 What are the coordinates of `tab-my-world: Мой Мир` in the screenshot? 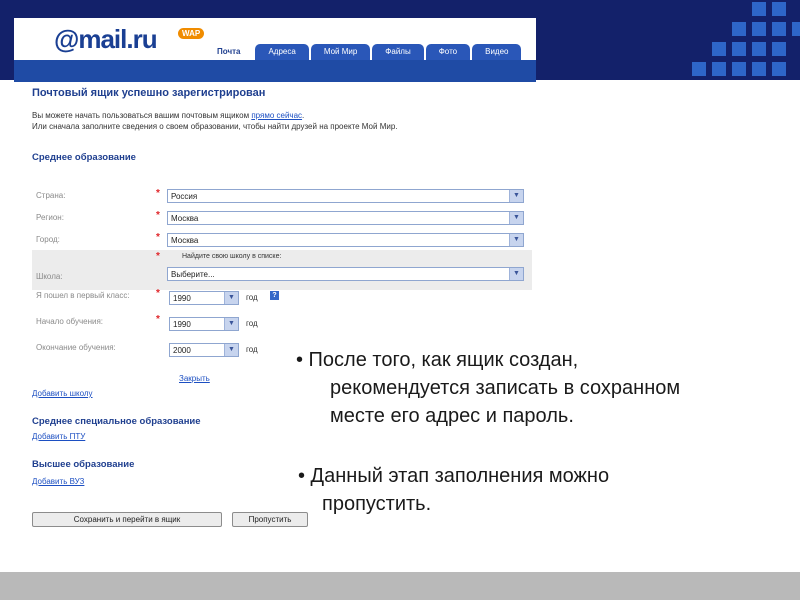 It's located at (340, 52).